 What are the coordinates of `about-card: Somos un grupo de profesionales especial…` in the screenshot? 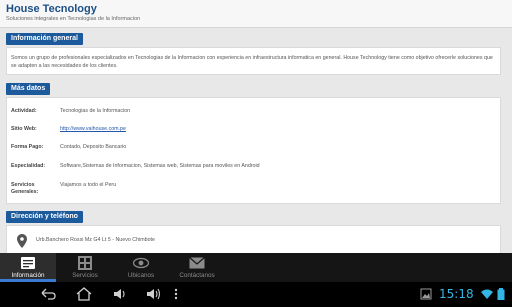 It's located at (253, 61).